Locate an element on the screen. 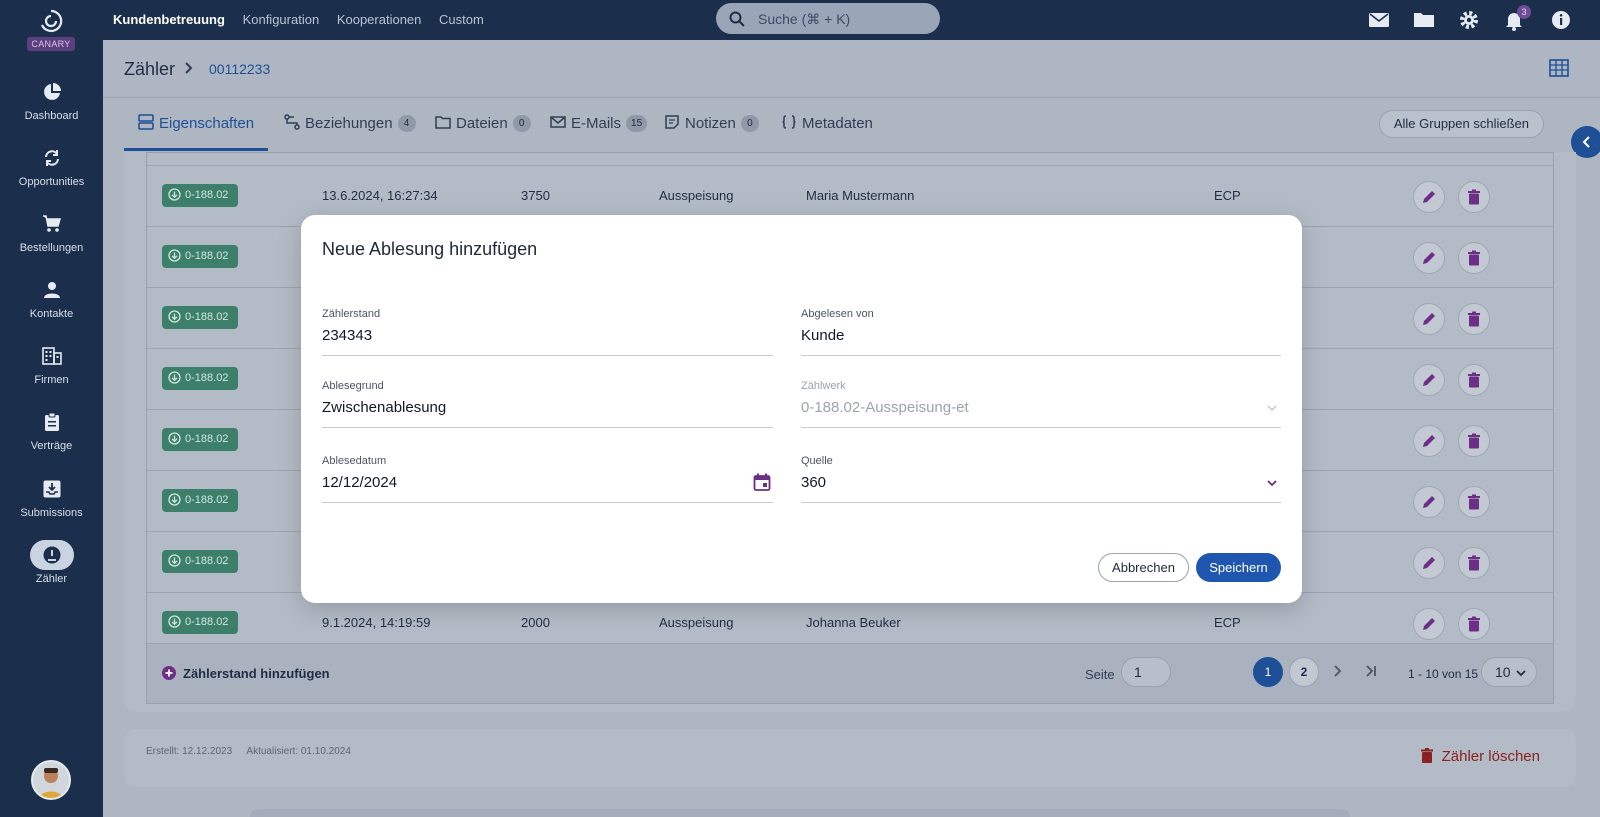 The width and height of the screenshot is (1600, 817). info-icon is located at coordinates (1561, 20).